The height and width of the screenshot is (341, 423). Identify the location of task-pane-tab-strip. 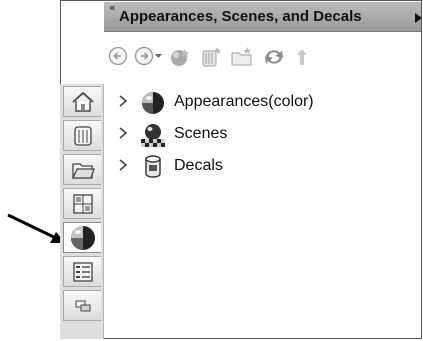
(82, 211).